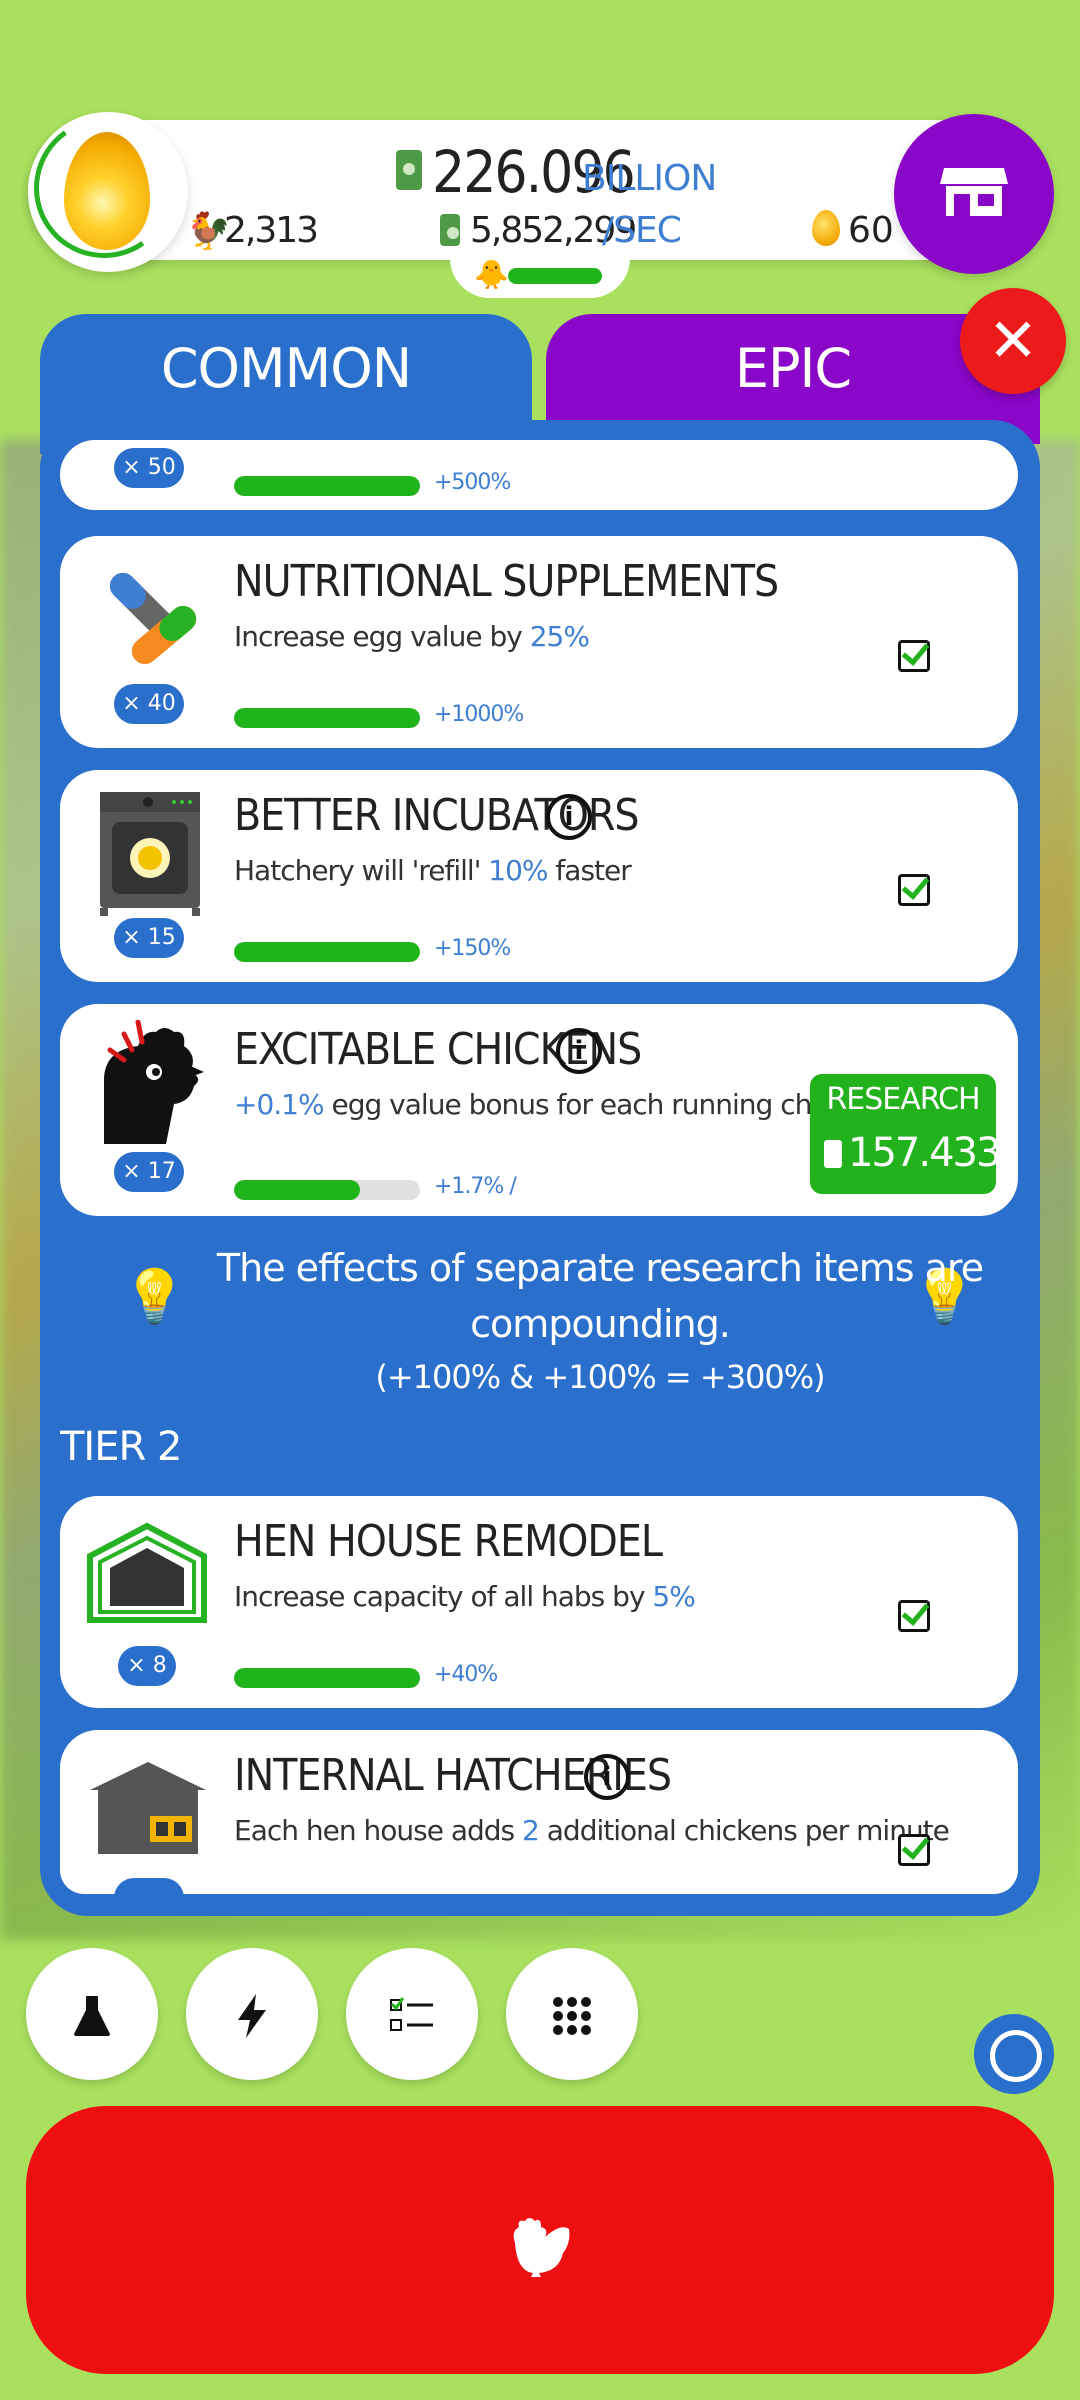 The height and width of the screenshot is (2400, 1080). Describe the element at coordinates (933, 1153) in the screenshot. I see `research-price: 157.433M` at that location.